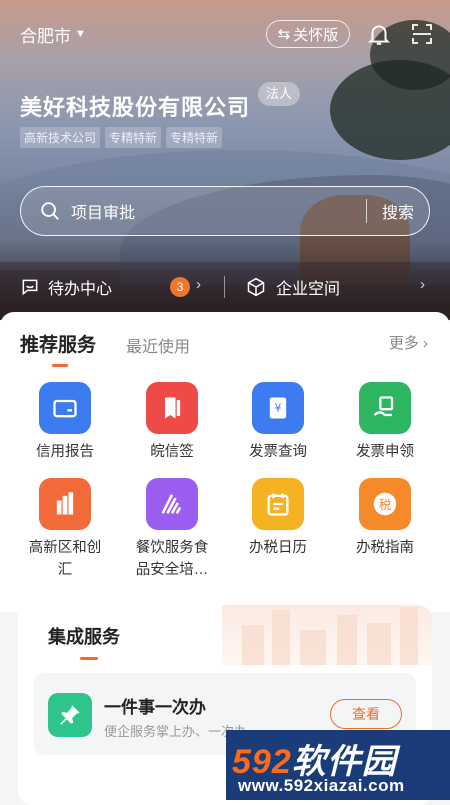  What do you see at coordinates (284, 34) in the screenshot?
I see `swap-icon: ⇆` at bounding box center [284, 34].